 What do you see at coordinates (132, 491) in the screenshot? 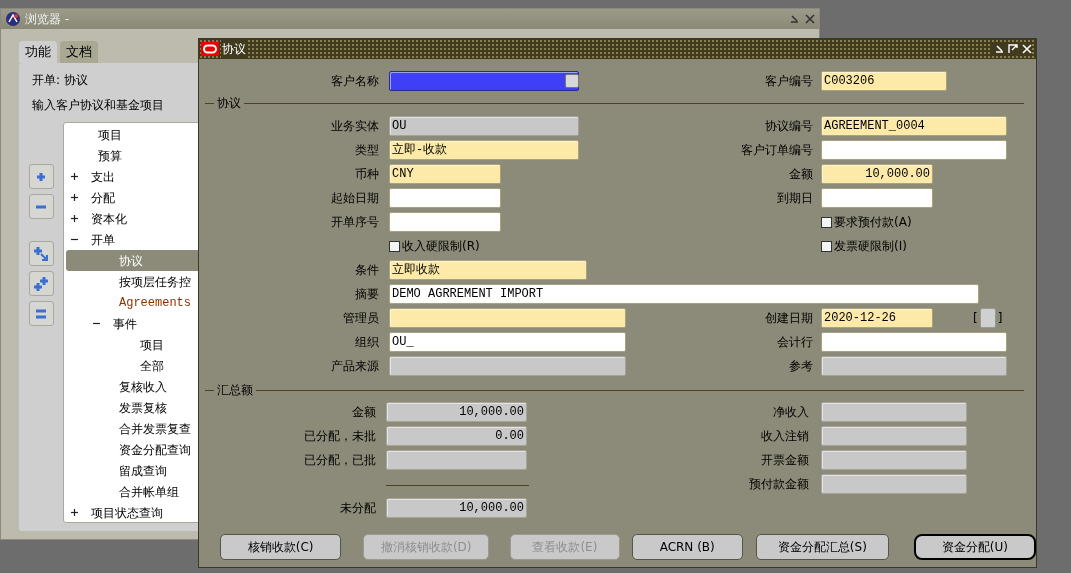
I see `tree-item: 合并帐单组` at bounding box center [132, 491].